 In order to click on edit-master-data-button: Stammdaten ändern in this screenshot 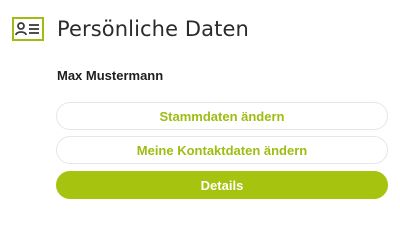, I will do `click(222, 116)`.